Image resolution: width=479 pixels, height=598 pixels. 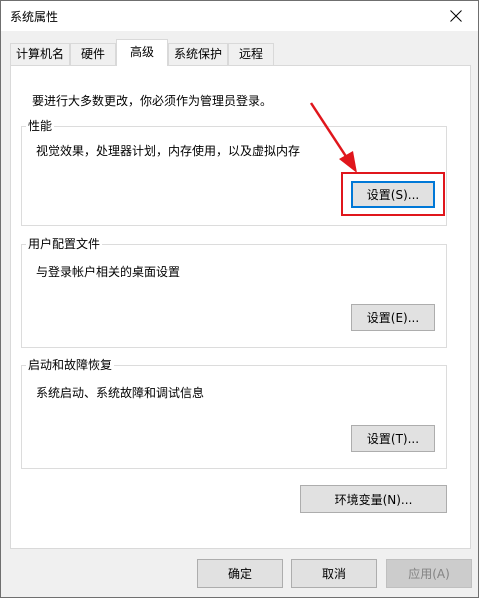 What do you see at coordinates (239, 16) in the screenshot?
I see `title-bar: 系统属性` at bounding box center [239, 16].